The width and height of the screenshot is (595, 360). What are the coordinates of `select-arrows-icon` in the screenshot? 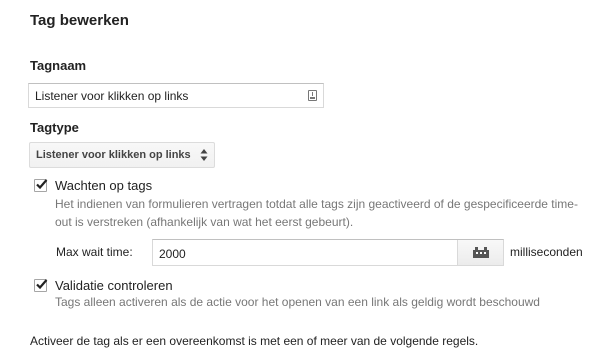 It's located at (204, 155).